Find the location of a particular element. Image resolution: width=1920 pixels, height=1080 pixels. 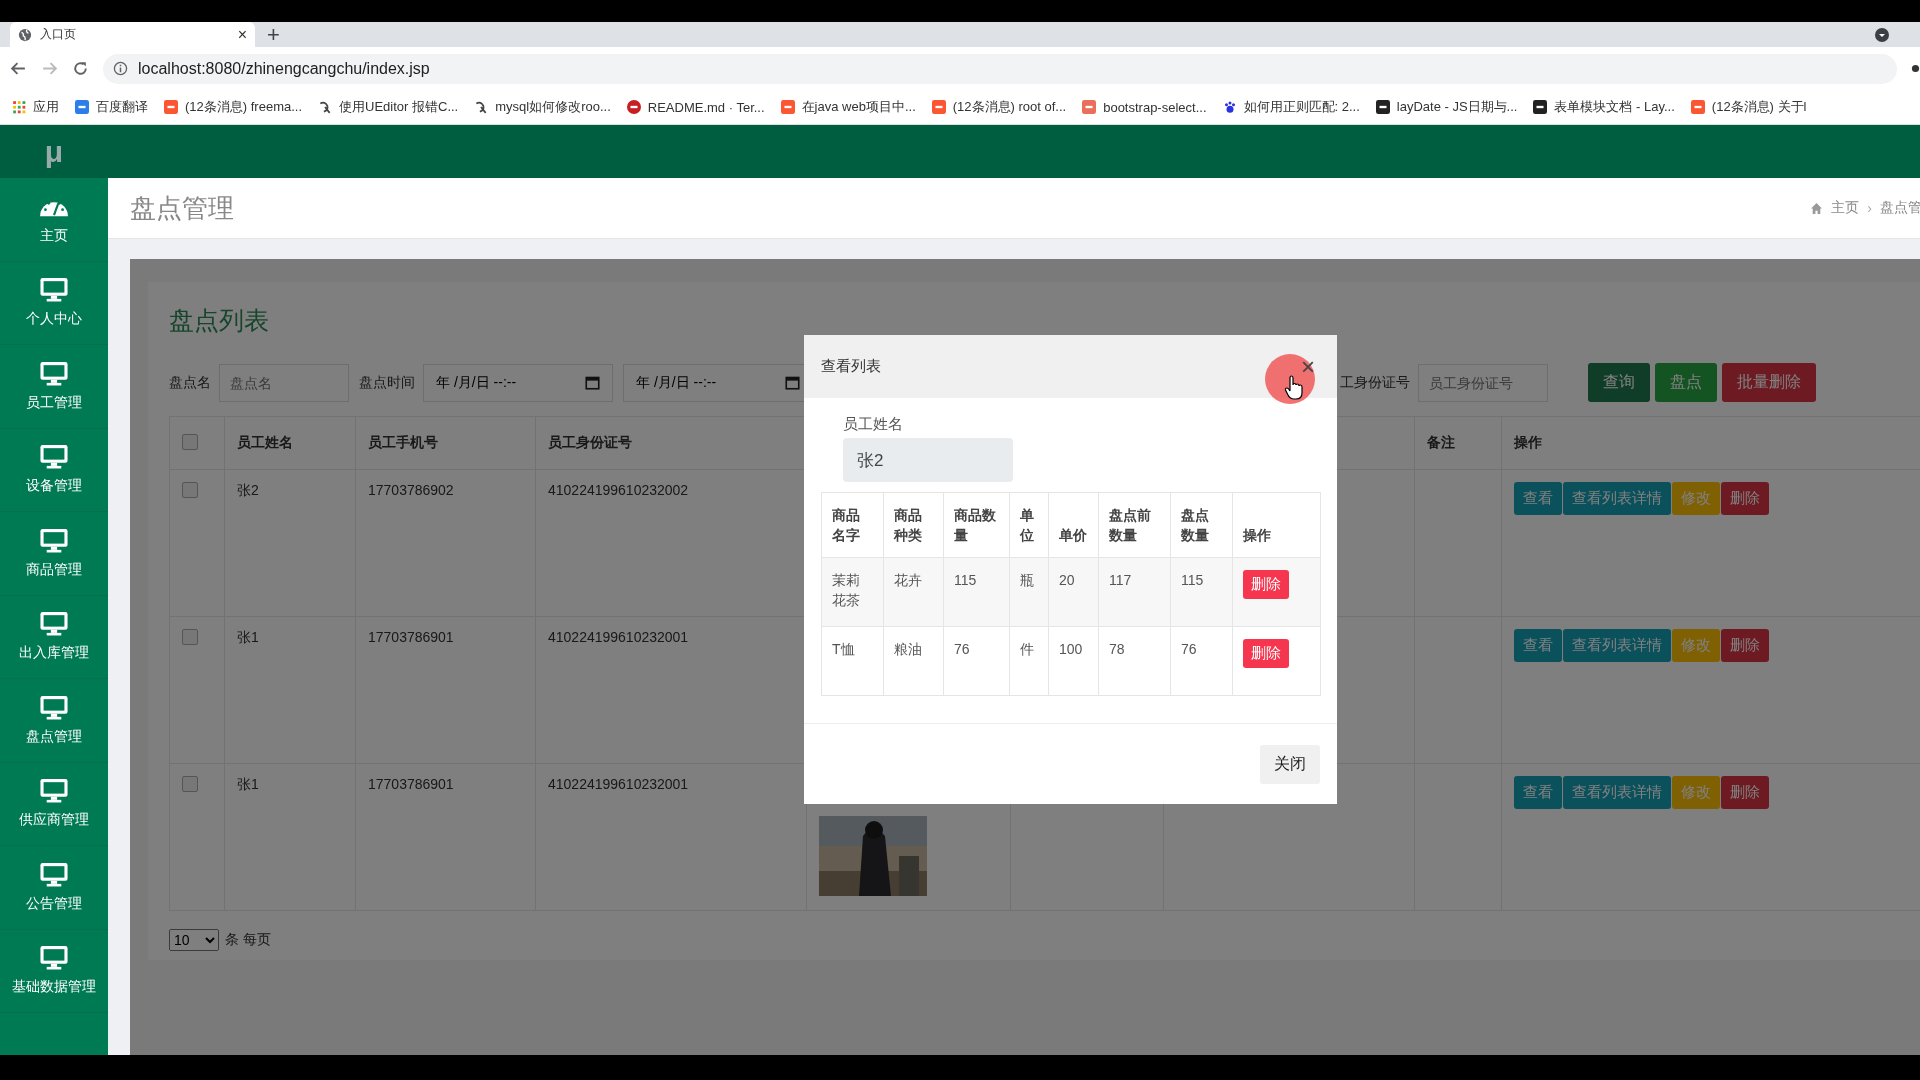

new-tab-button: + is located at coordinates (273, 34).